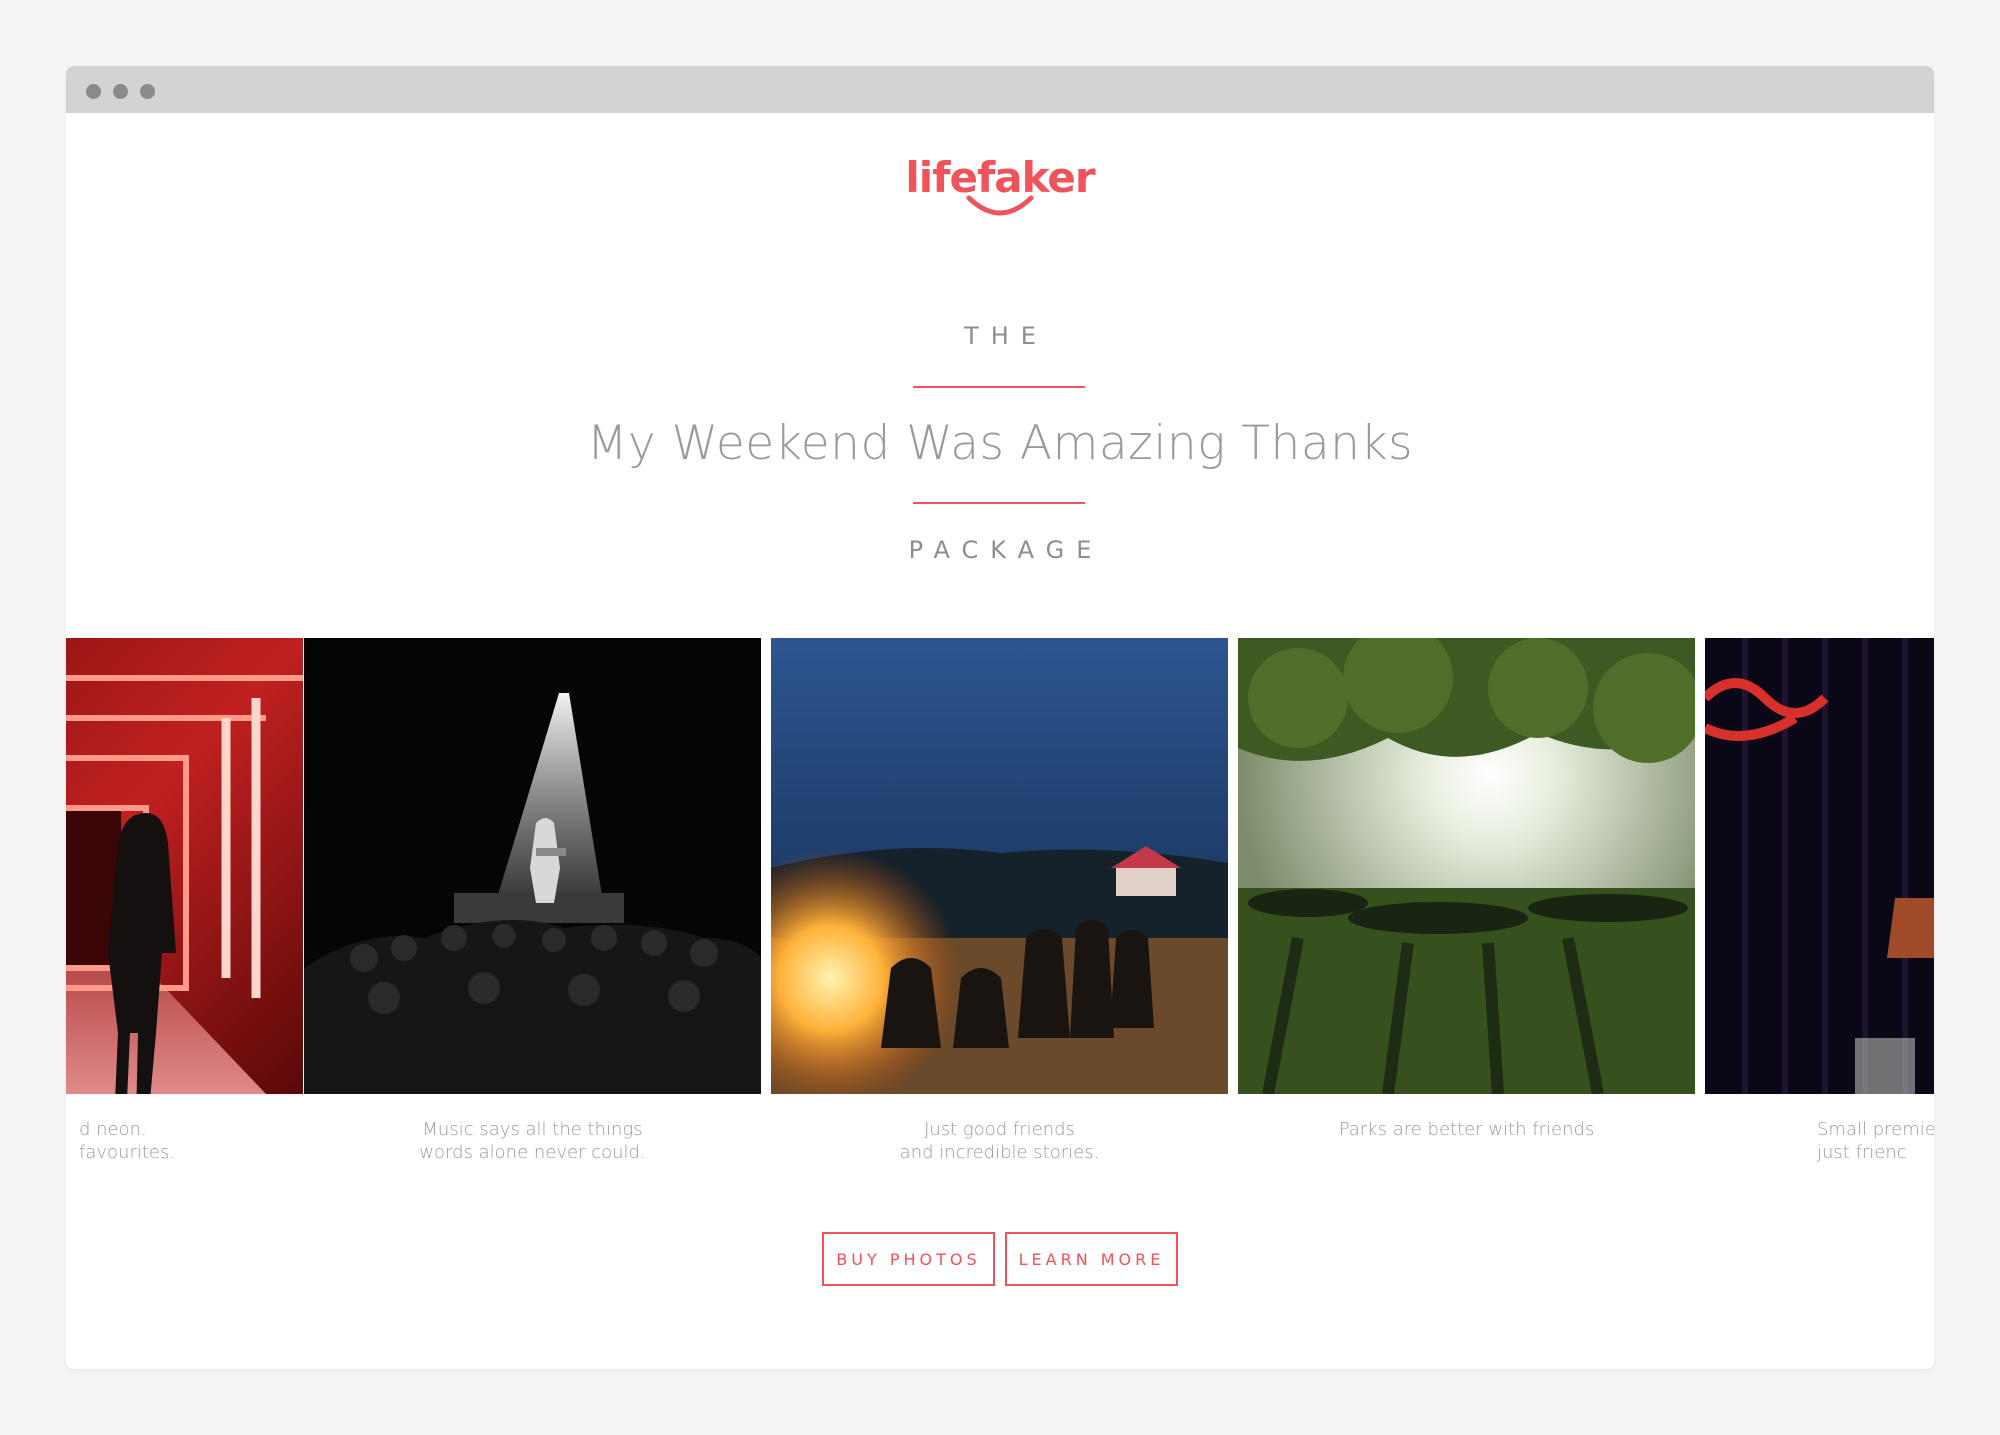  I want to click on bonfire-photo, so click(999, 866).